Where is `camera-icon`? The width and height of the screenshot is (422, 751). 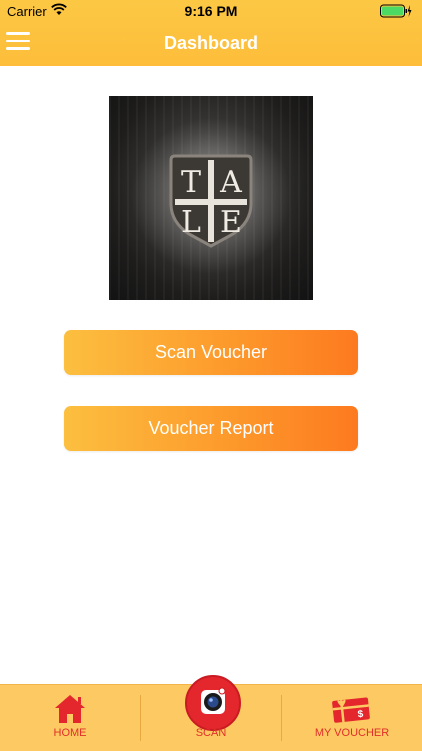 camera-icon is located at coordinates (213, 700).